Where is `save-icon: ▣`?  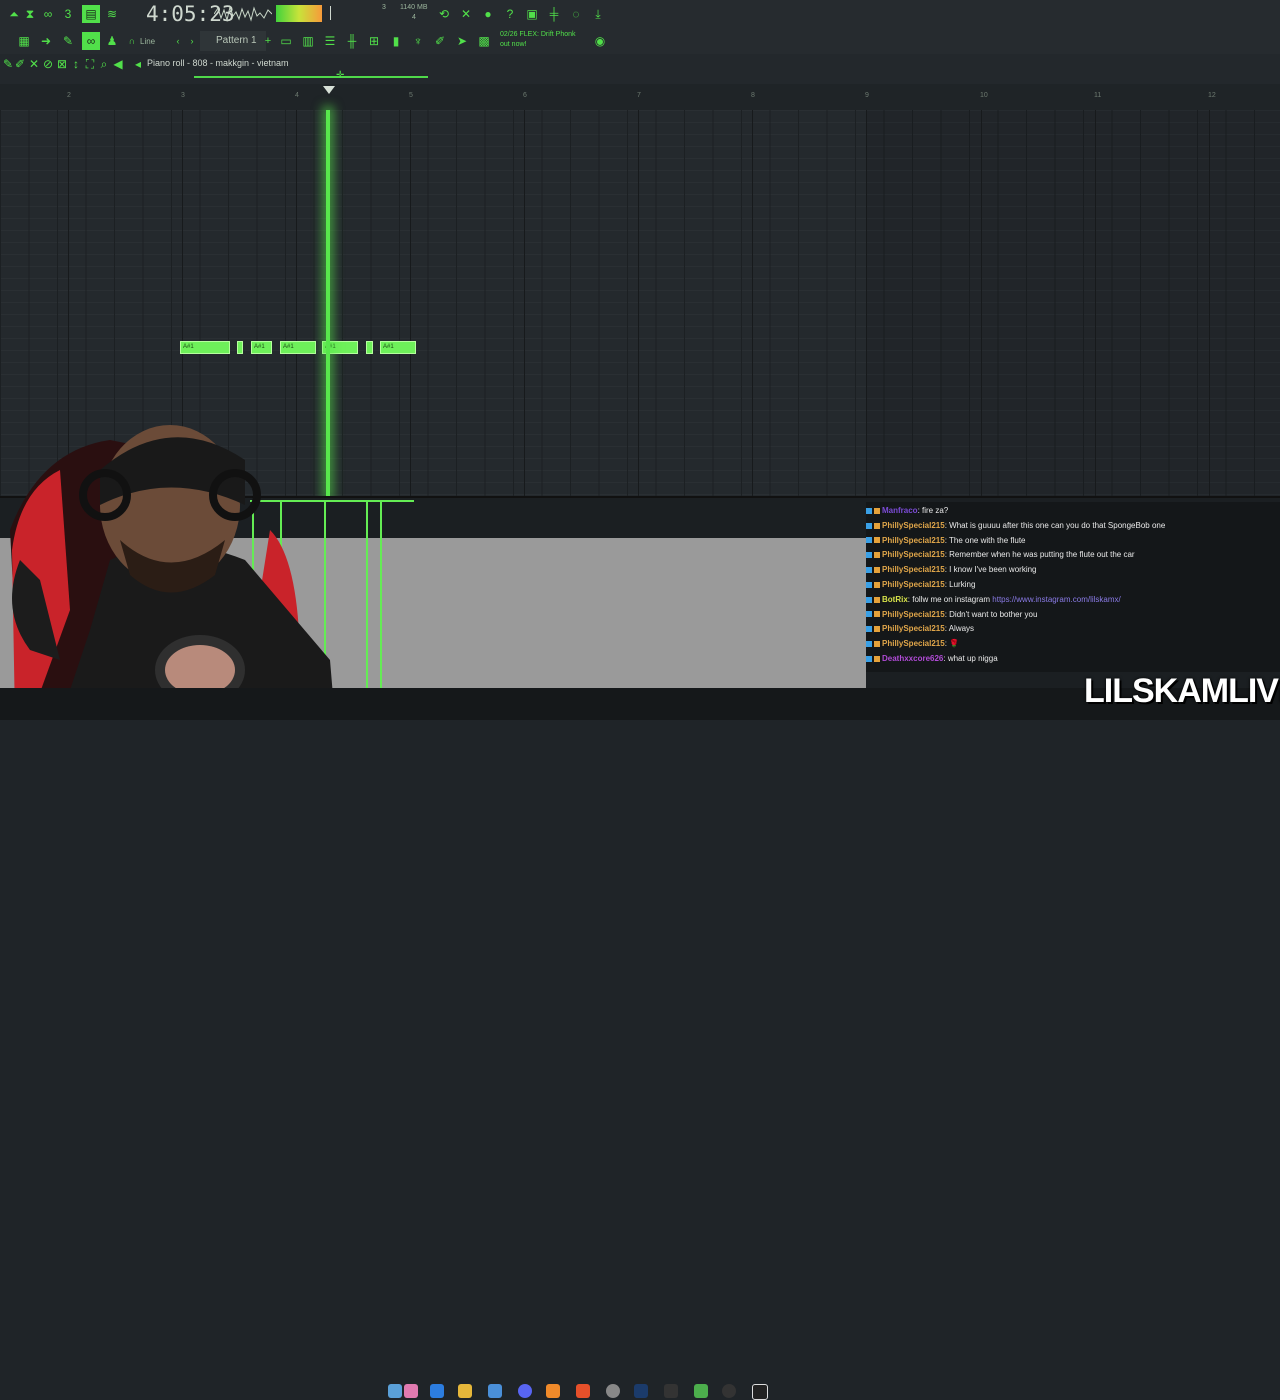 save-icon: ▣ is located at coordinates (532, 14).